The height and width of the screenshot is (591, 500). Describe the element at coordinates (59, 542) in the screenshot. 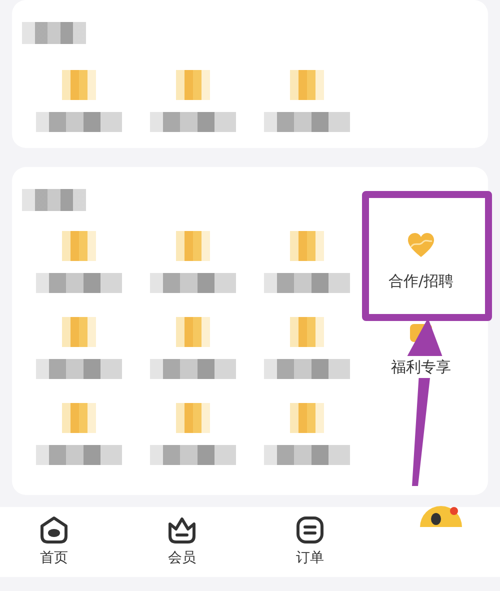

I see `tab: 首页` at that location.